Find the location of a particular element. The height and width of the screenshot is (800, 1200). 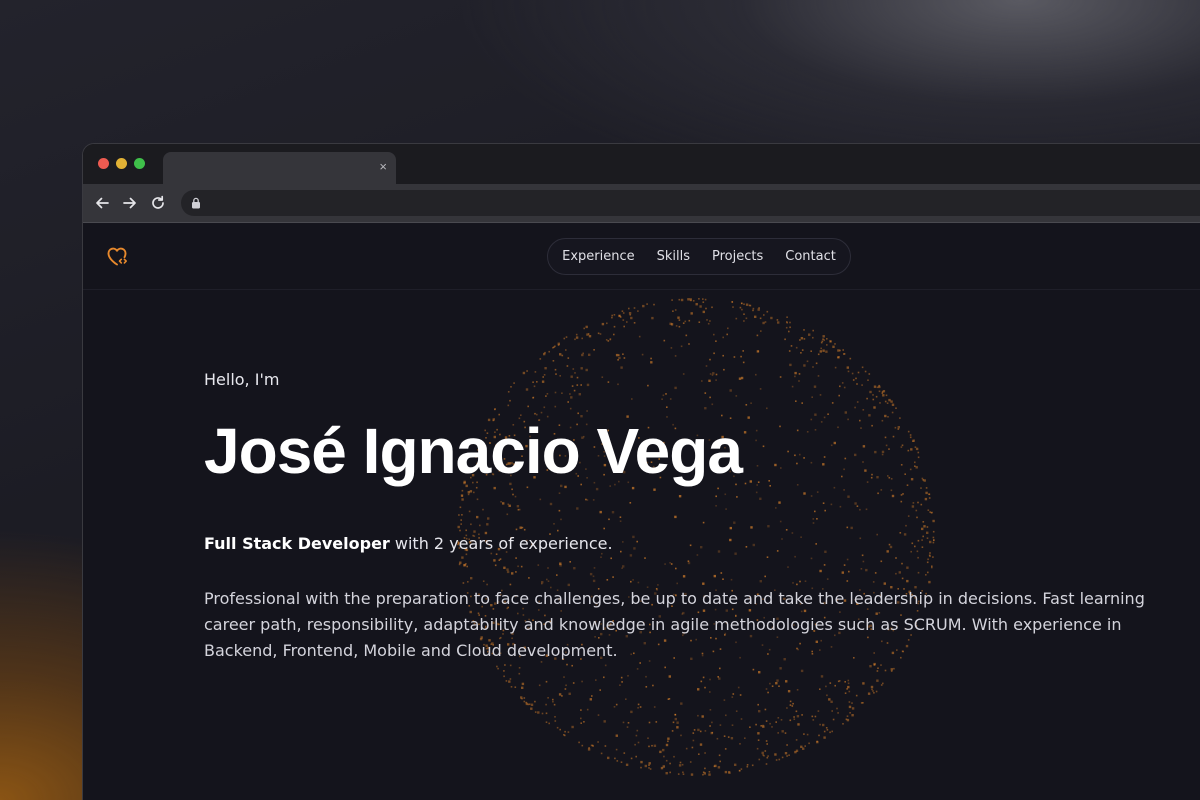

hero-role-suffix: with 2 years of experience. is located at coordinates (501, 543).